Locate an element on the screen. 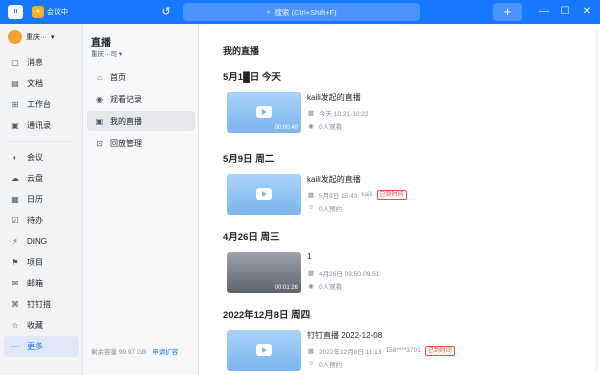 The height and width of the screenshot is (375, 600). search-input: ⌕ 搜索 (Ctrl+Shift+F) is located at coordinates (301, 12).